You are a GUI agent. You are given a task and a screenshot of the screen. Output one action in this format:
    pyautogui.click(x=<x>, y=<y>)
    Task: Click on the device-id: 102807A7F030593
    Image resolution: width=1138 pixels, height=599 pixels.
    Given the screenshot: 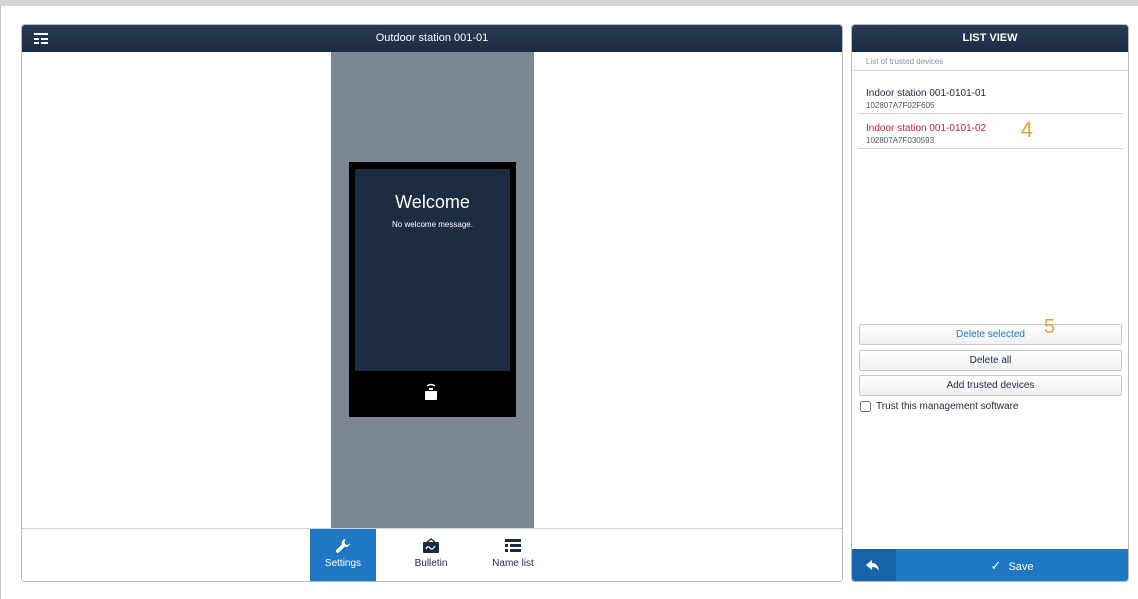 What is the action you would take?
    pyautogui.click(x=900, y=140)
    